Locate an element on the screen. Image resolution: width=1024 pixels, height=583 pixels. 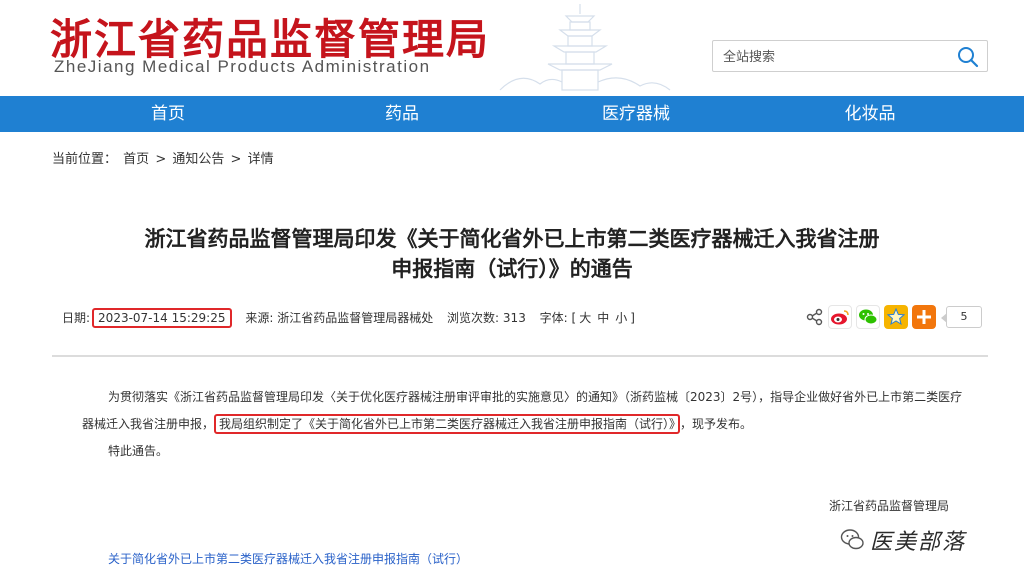
article-paragraph-2: 特此通告。 is located at coordinates (138, 451).